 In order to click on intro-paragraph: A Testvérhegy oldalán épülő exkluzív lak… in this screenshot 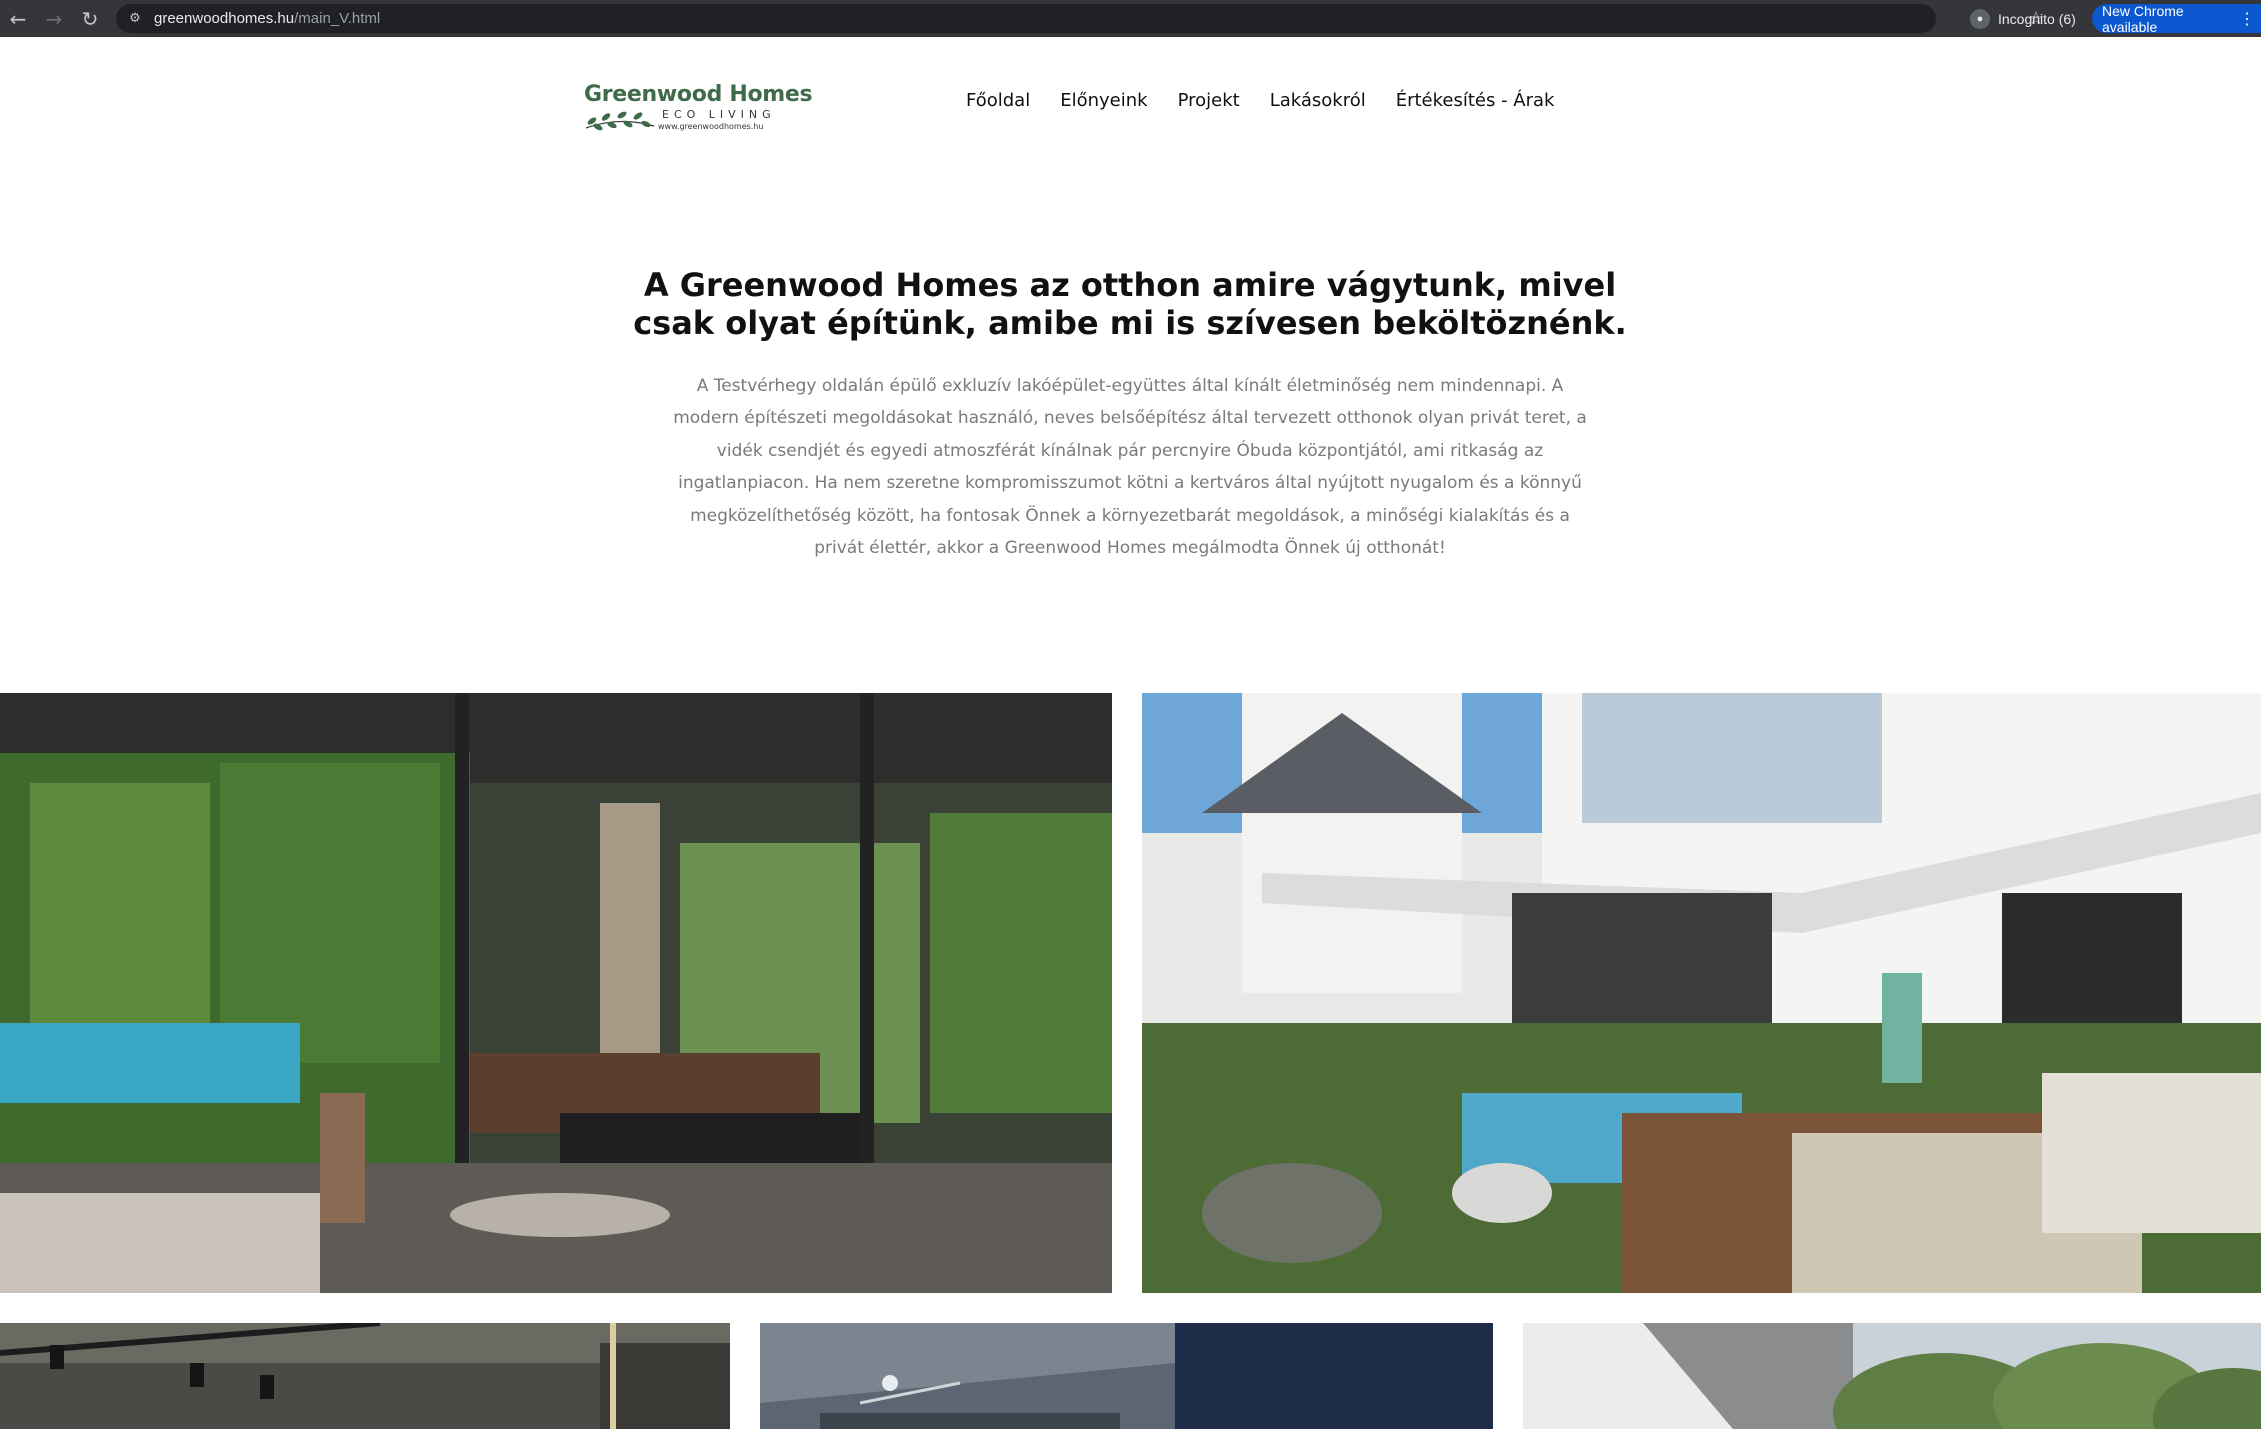, I will do `click(1130, 467)`.